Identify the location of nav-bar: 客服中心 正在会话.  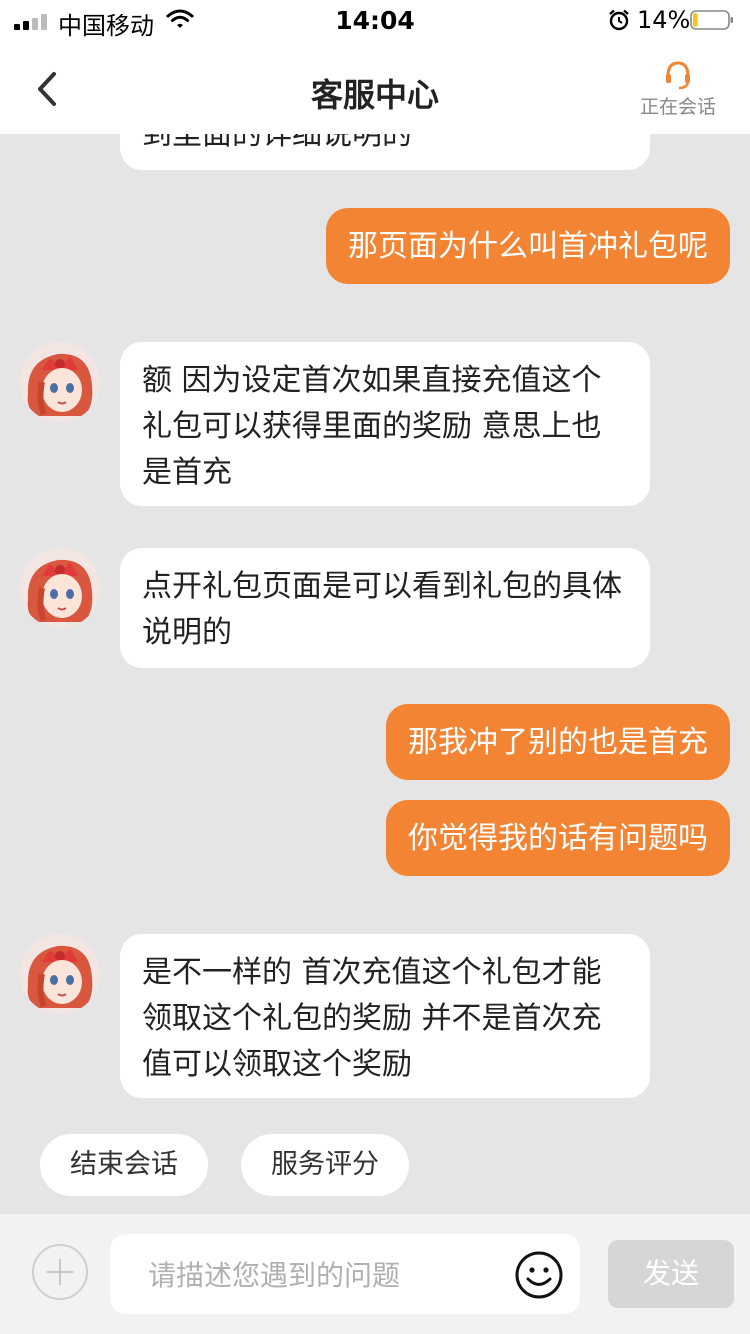
(375, 89).